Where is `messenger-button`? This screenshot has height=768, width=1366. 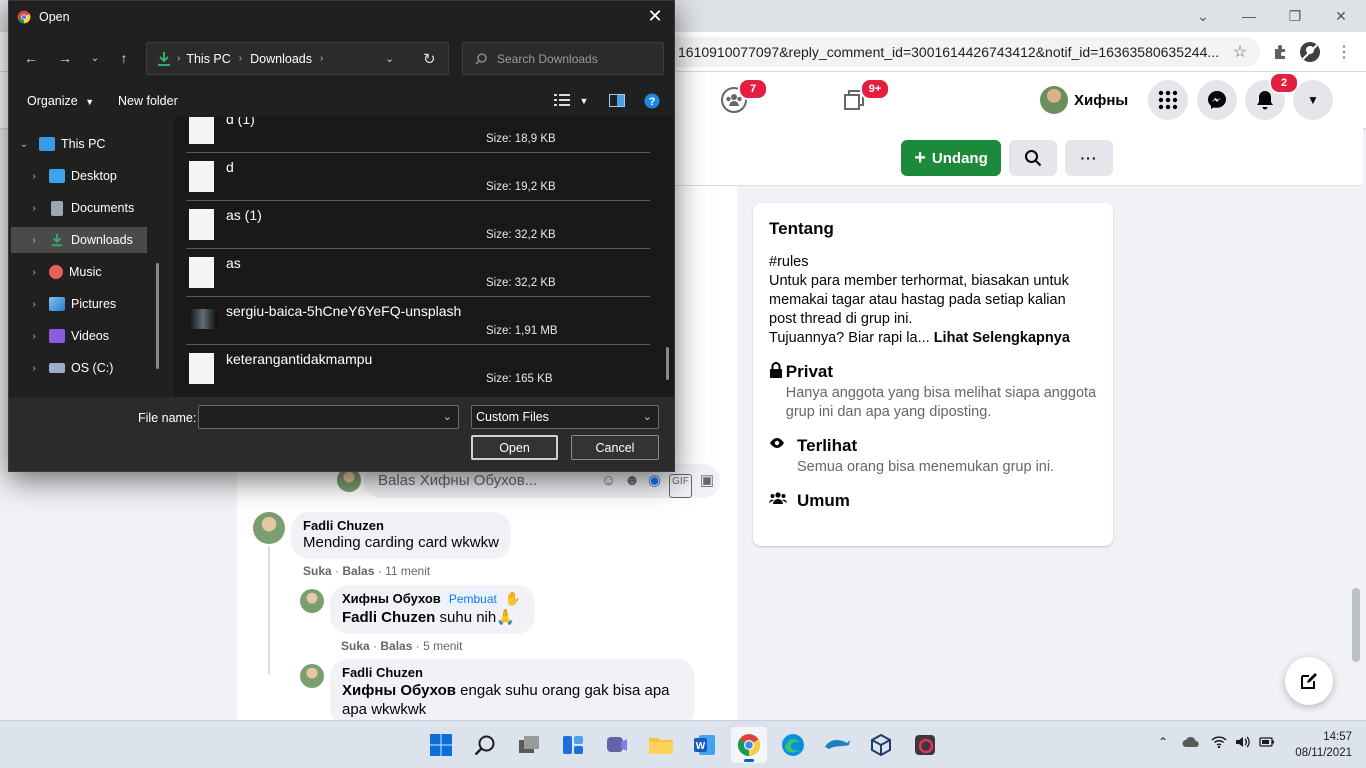 messenger-button is located at coordinates (1217, 100).